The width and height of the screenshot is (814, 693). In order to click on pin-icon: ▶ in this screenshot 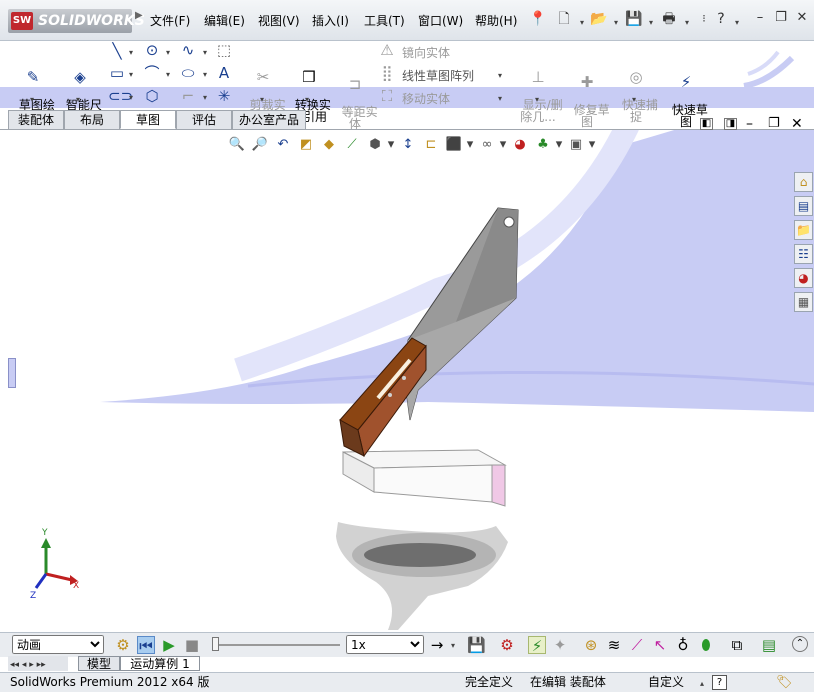, I will do `click(139, 15)`.